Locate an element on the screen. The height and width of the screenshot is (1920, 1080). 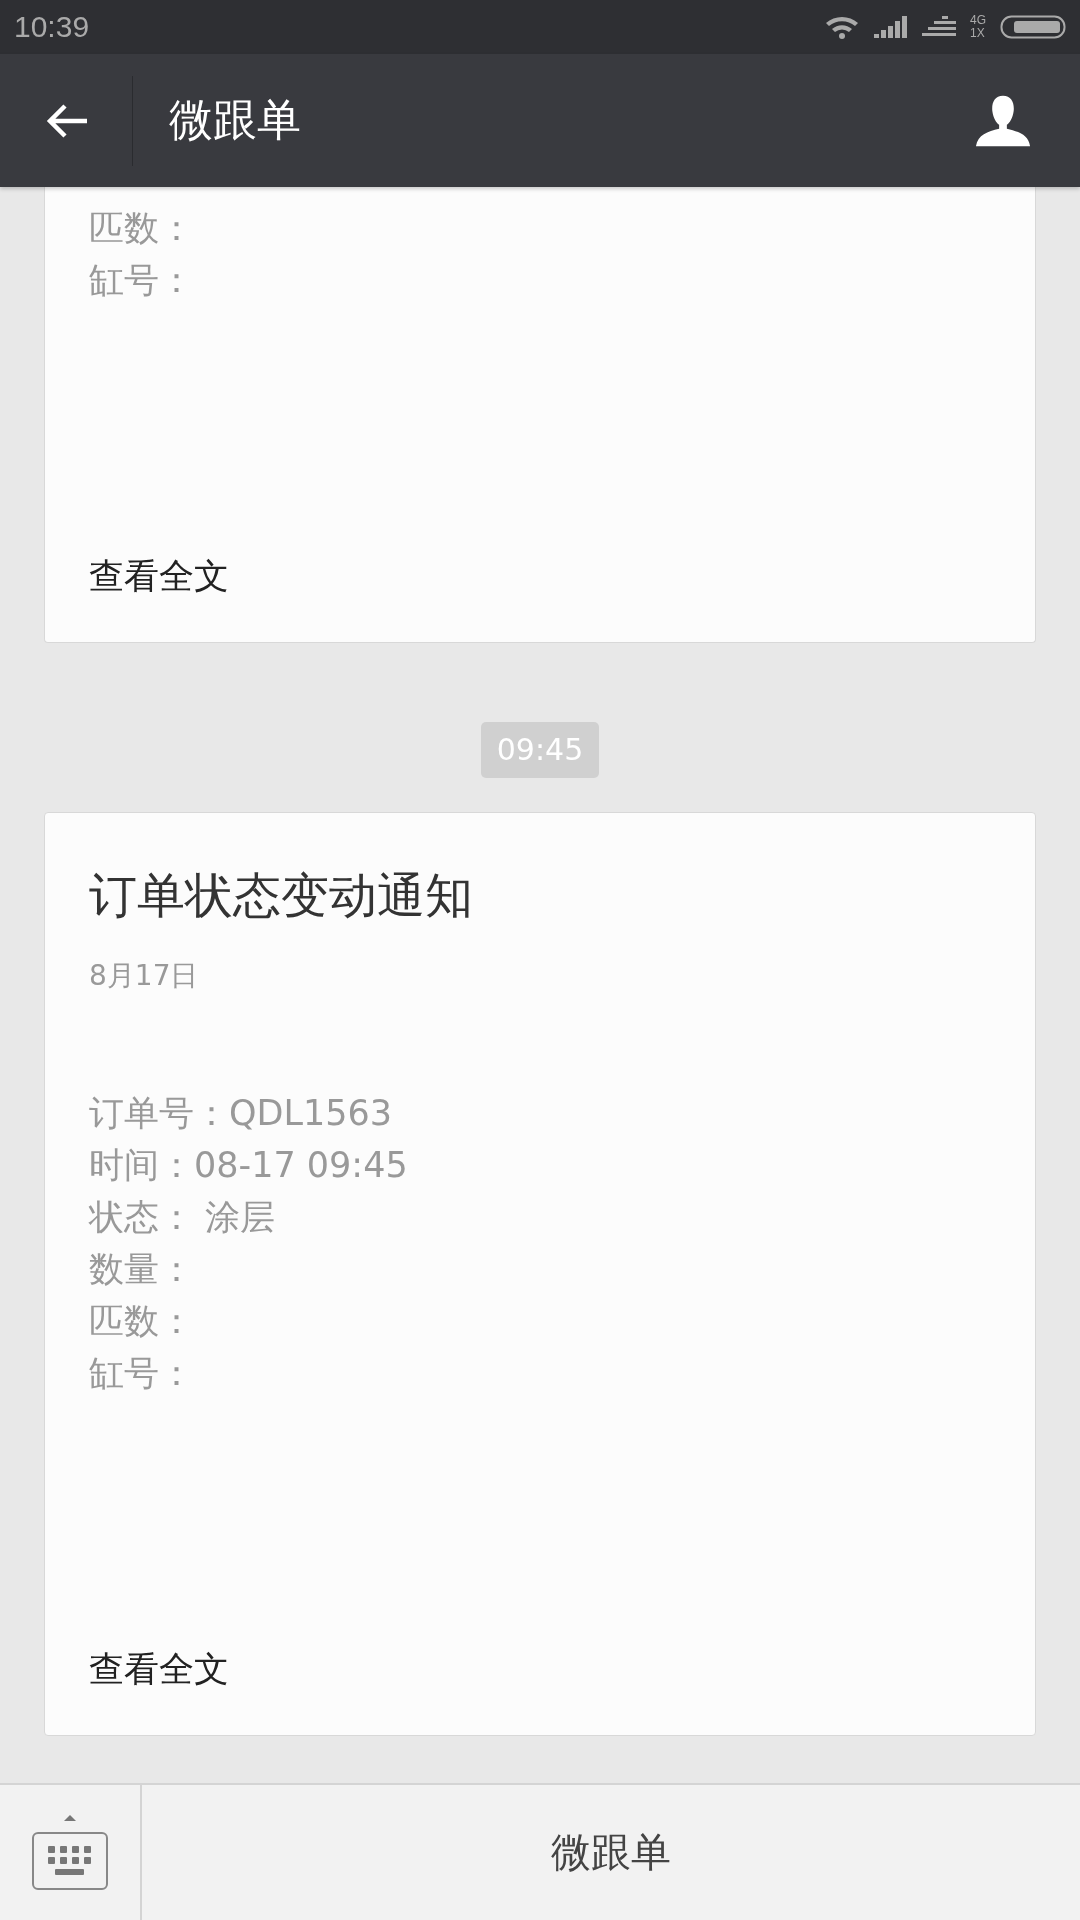
detail-line: 数量： is located at coordinates (142, 1269).